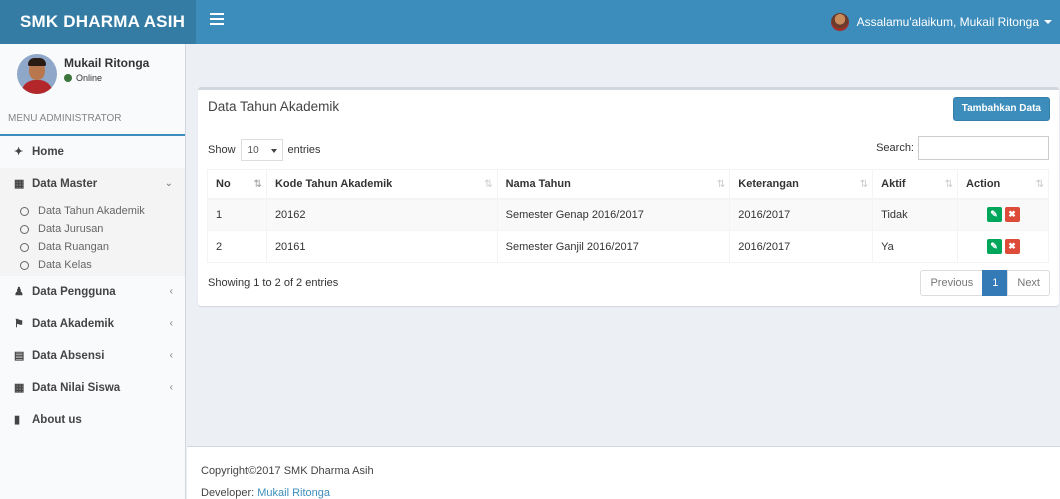  What do you see at coordinates (261, 150) in the screenshot?
I see `entries-select: 10` at bounding box center [261, 150].